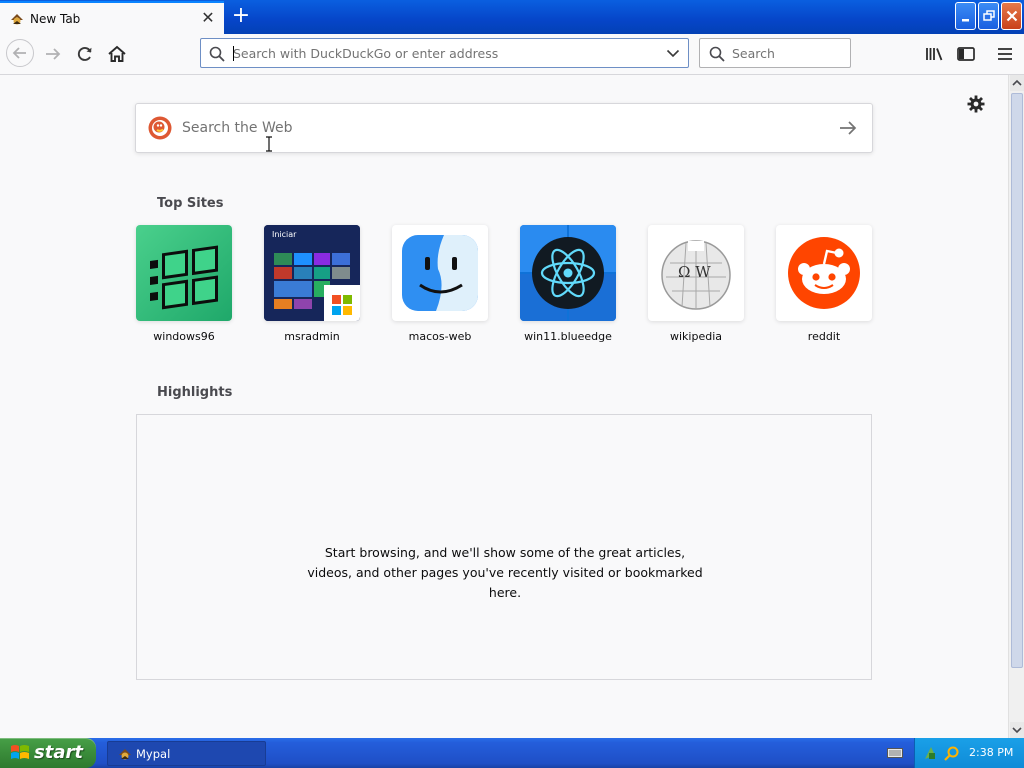 This screenshot has width=1024, height=768. I want to click on top-site-msradmin: Iniciar msradmin, so click(312, 290).